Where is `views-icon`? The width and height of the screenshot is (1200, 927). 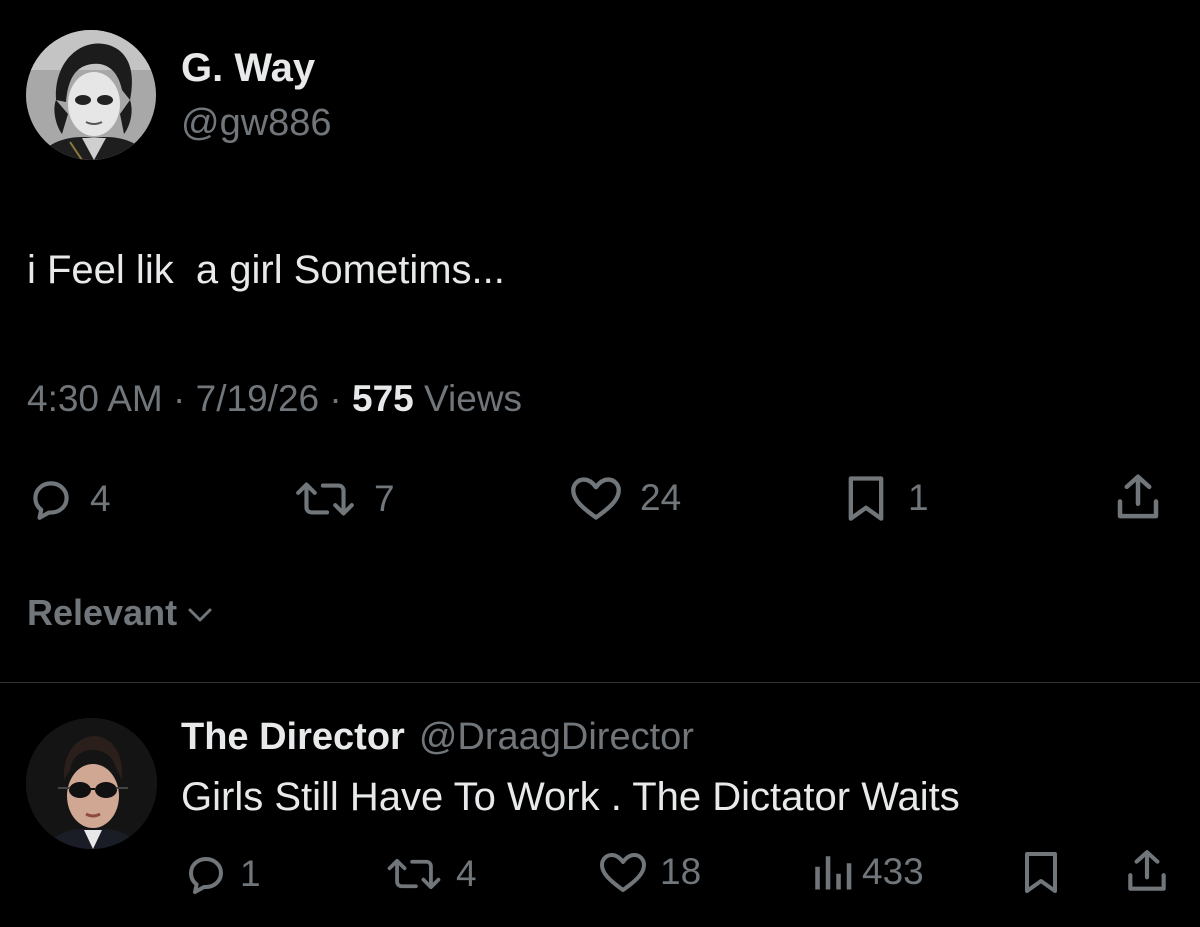 views-icon is located at coordinates (833, 873).